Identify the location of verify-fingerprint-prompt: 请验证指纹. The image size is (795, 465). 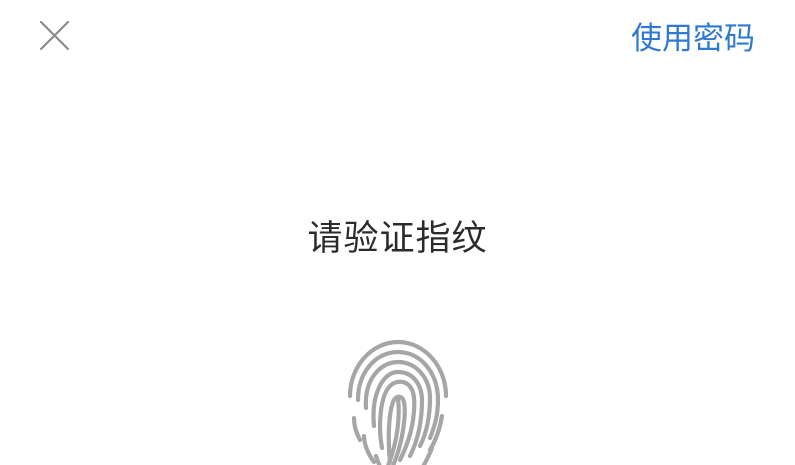
(397, 239).